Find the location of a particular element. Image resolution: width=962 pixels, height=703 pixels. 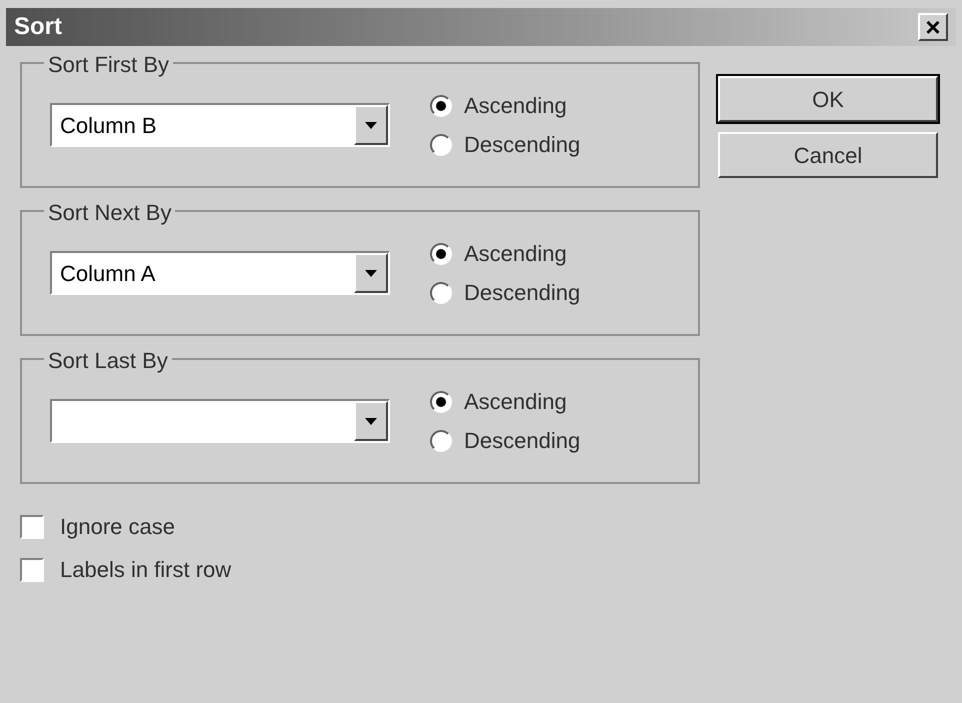

checkbox-option: Ignore case is located at coordinates (360, 526).